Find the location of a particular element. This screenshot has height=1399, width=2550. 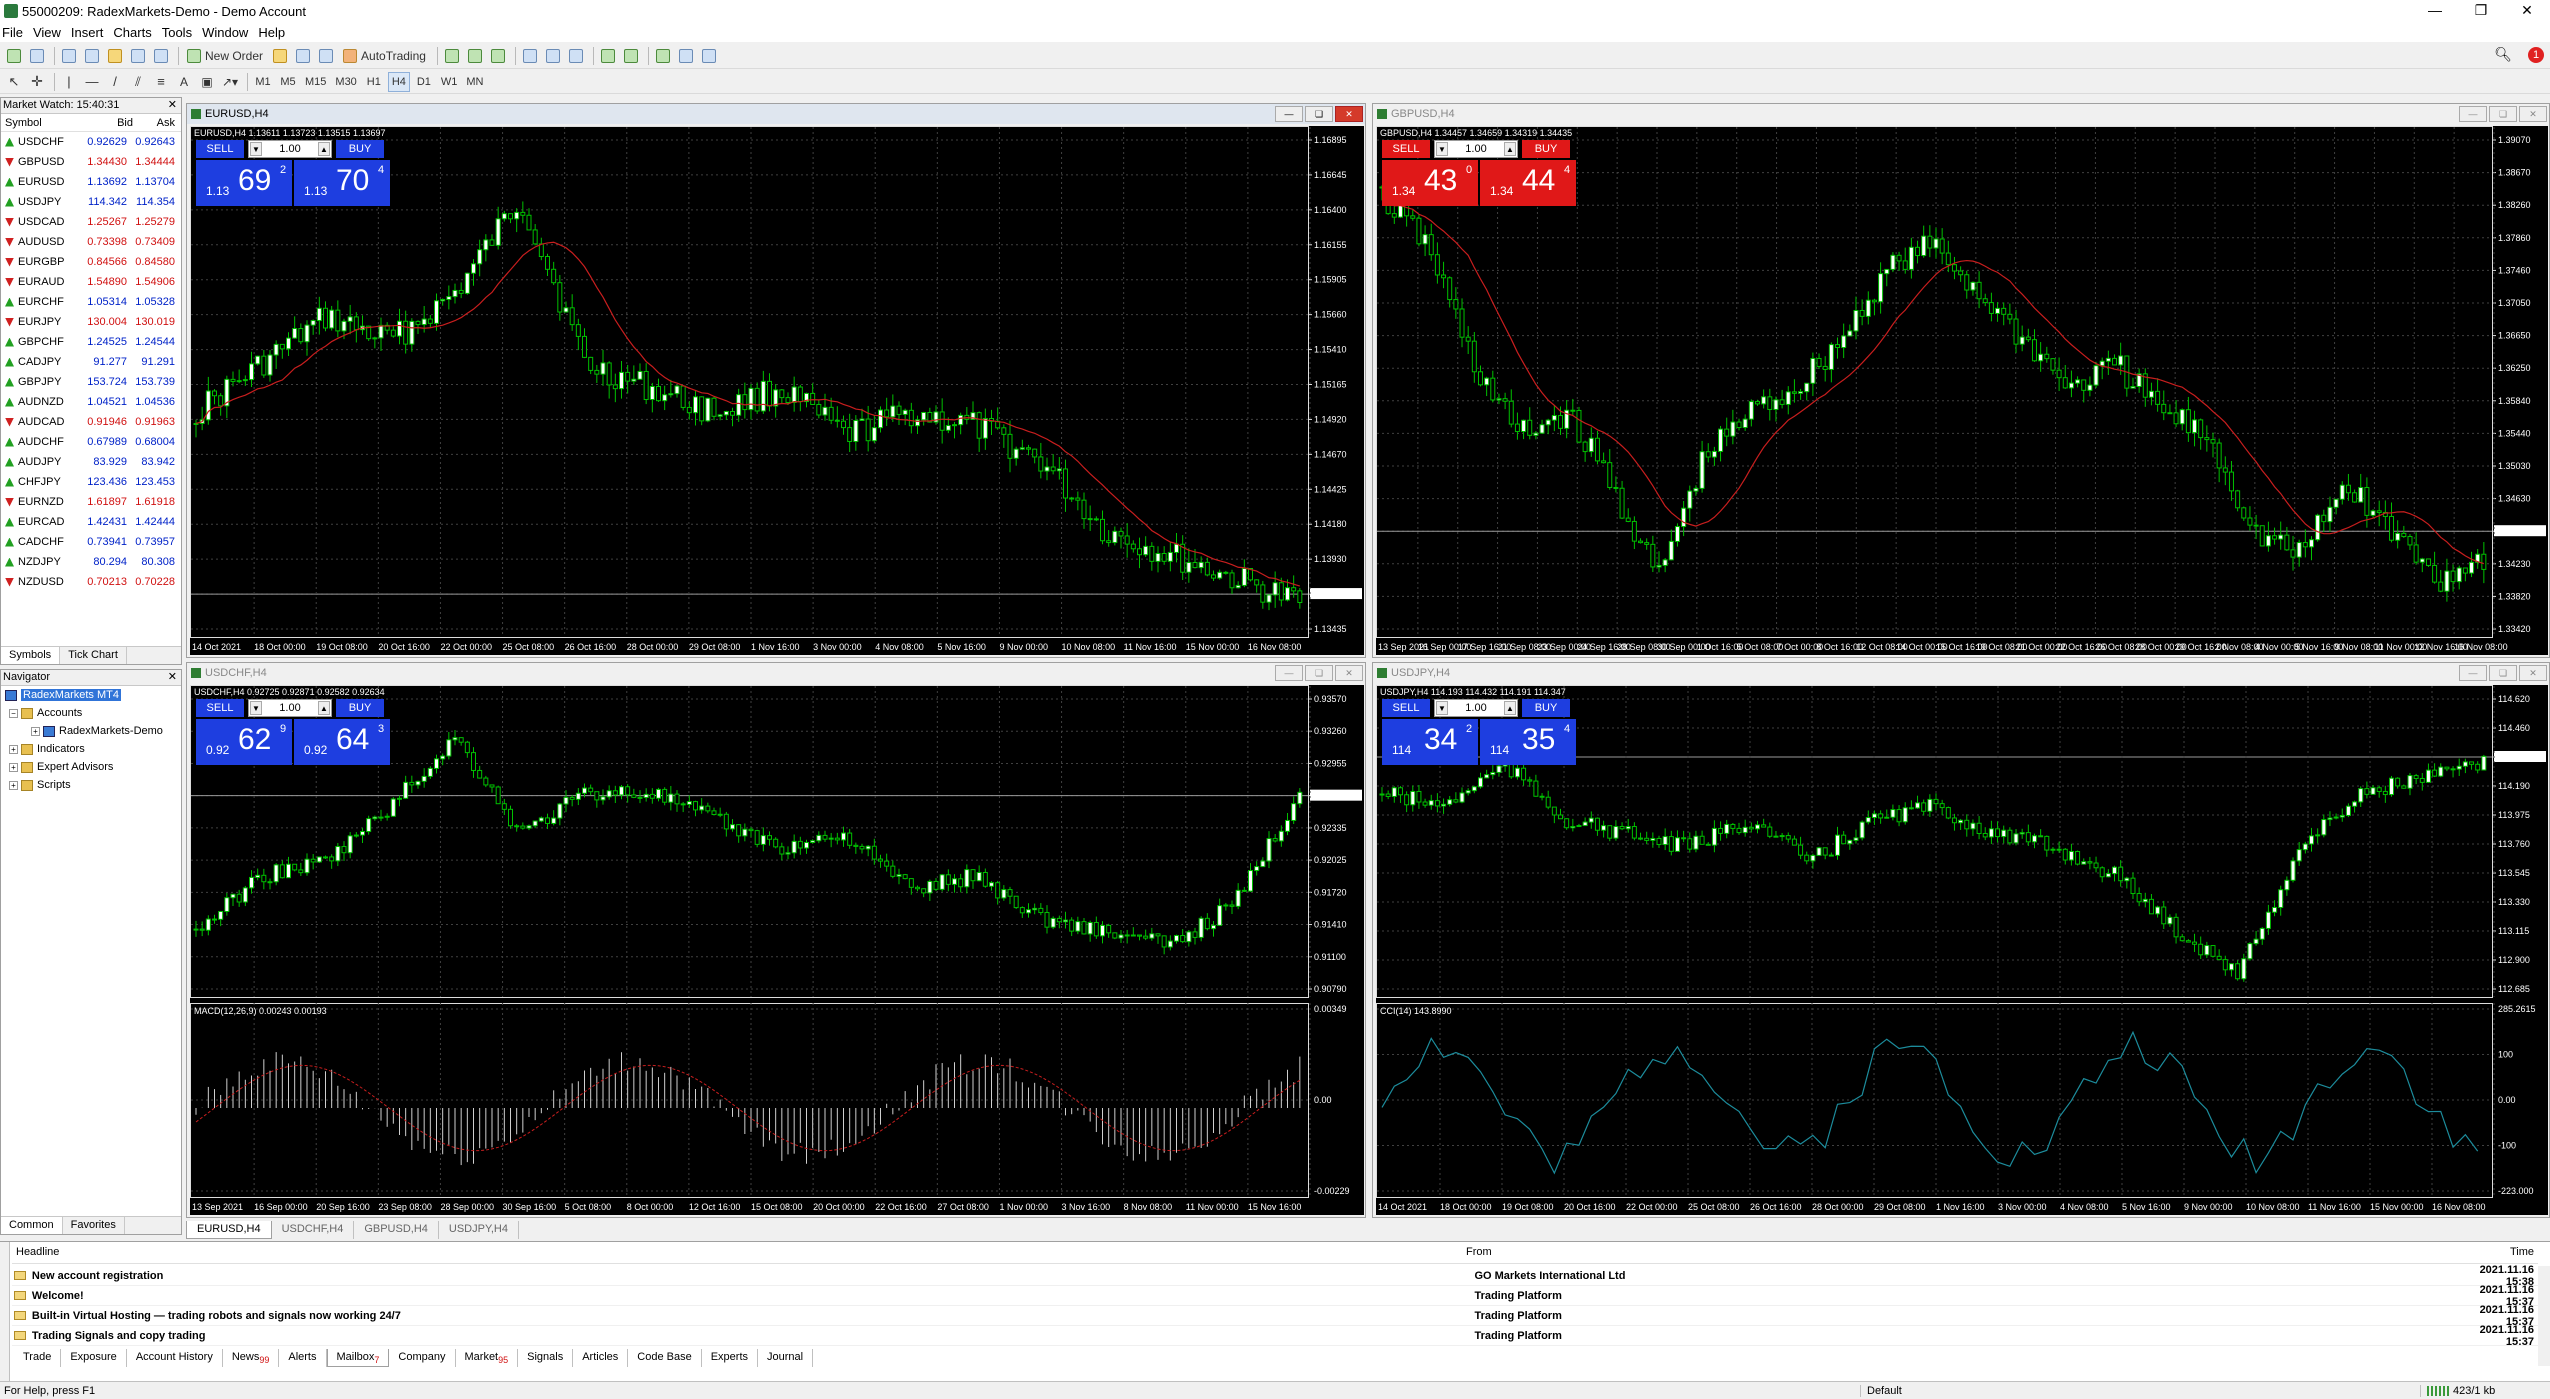

tab-tick-chart: Tick Chart is located at coordinates (93, 655).